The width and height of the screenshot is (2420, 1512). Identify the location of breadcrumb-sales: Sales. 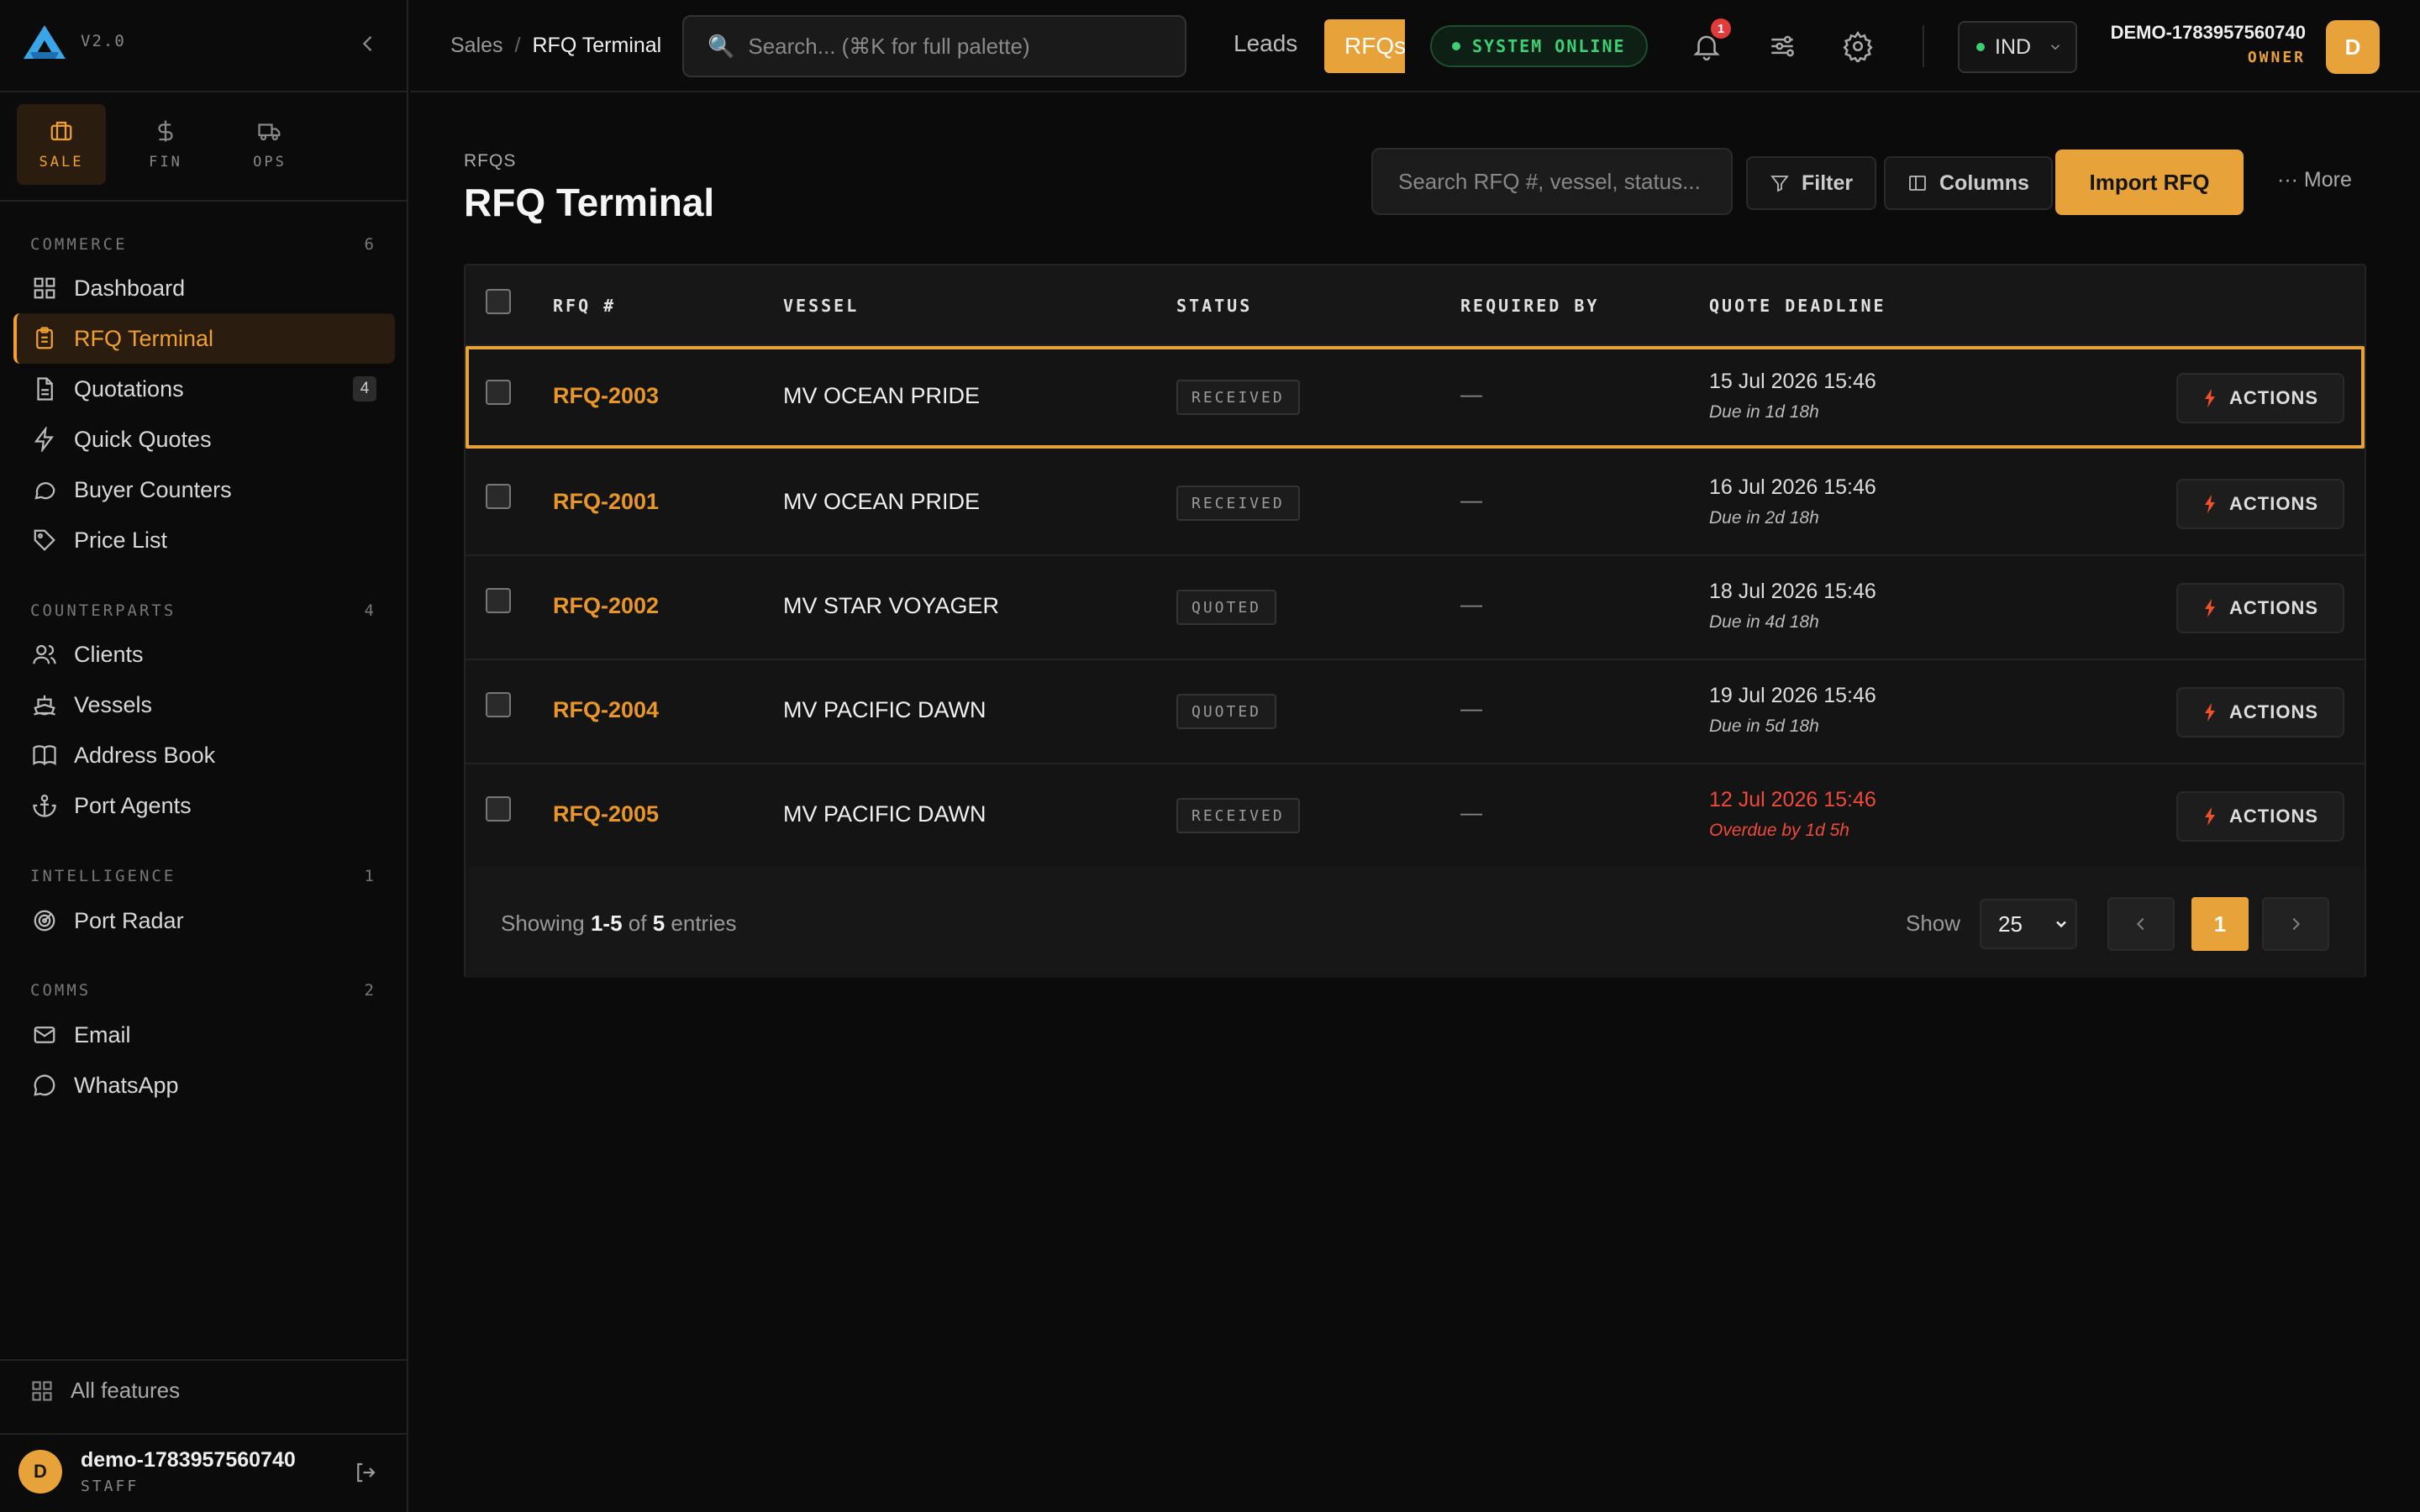
(477, 46).